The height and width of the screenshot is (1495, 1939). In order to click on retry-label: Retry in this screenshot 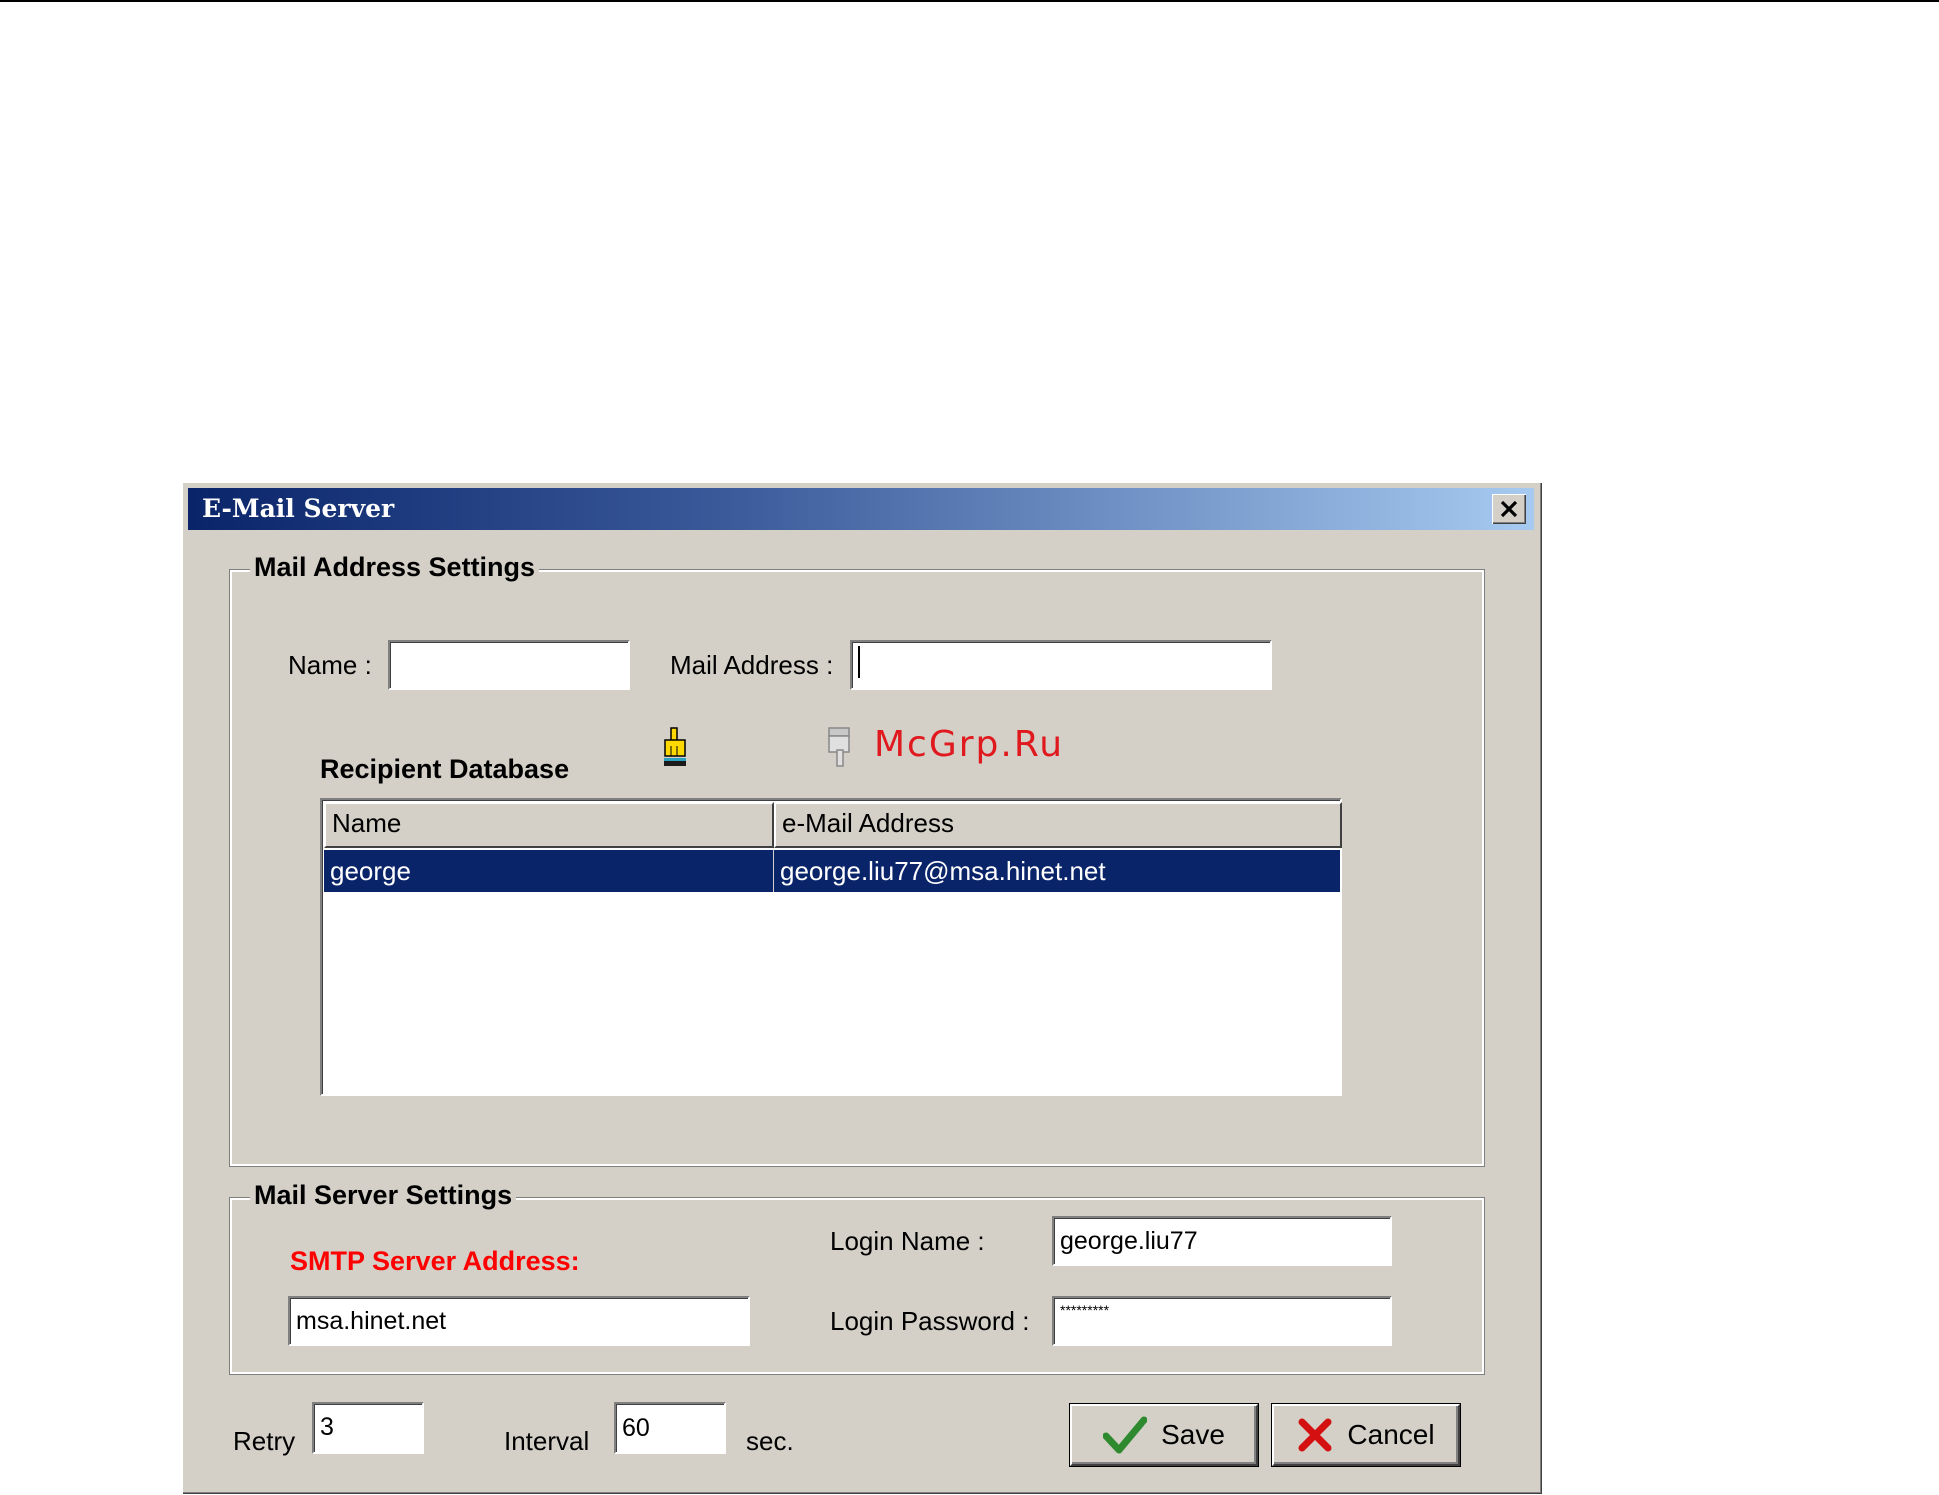, I will do `click(264, 1441)`.